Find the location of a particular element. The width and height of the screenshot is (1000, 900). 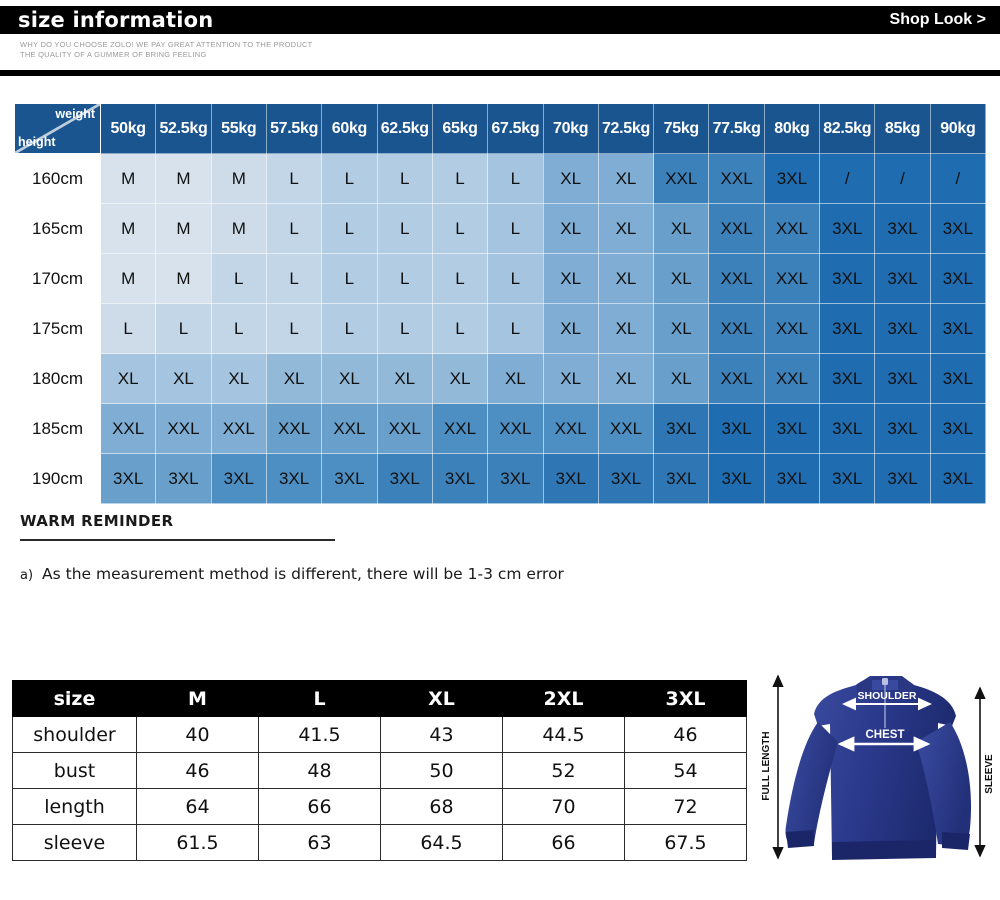

header-corner-cell: weight height is located at coordinates (57, 128).